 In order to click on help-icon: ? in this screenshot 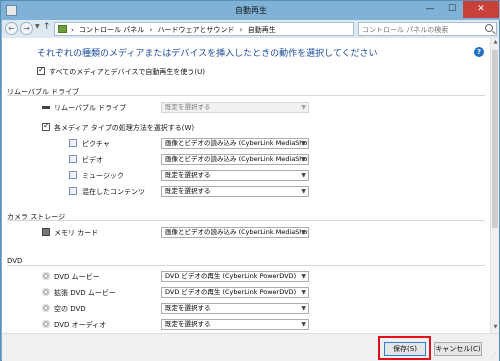, I will do `click(479, 52)`.